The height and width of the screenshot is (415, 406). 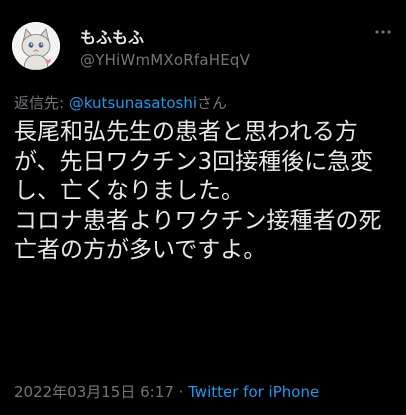 I want to click on reply-context: 返信先: @kutsunasatoshiさん, so click(x=120, y=102).